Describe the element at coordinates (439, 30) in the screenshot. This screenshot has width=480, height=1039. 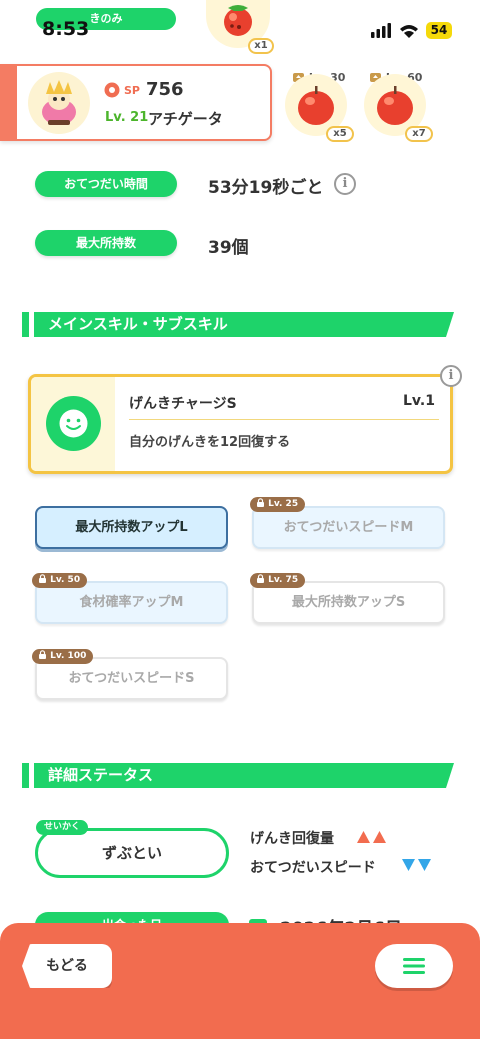
I see `battery-indicator: 54` at that location.